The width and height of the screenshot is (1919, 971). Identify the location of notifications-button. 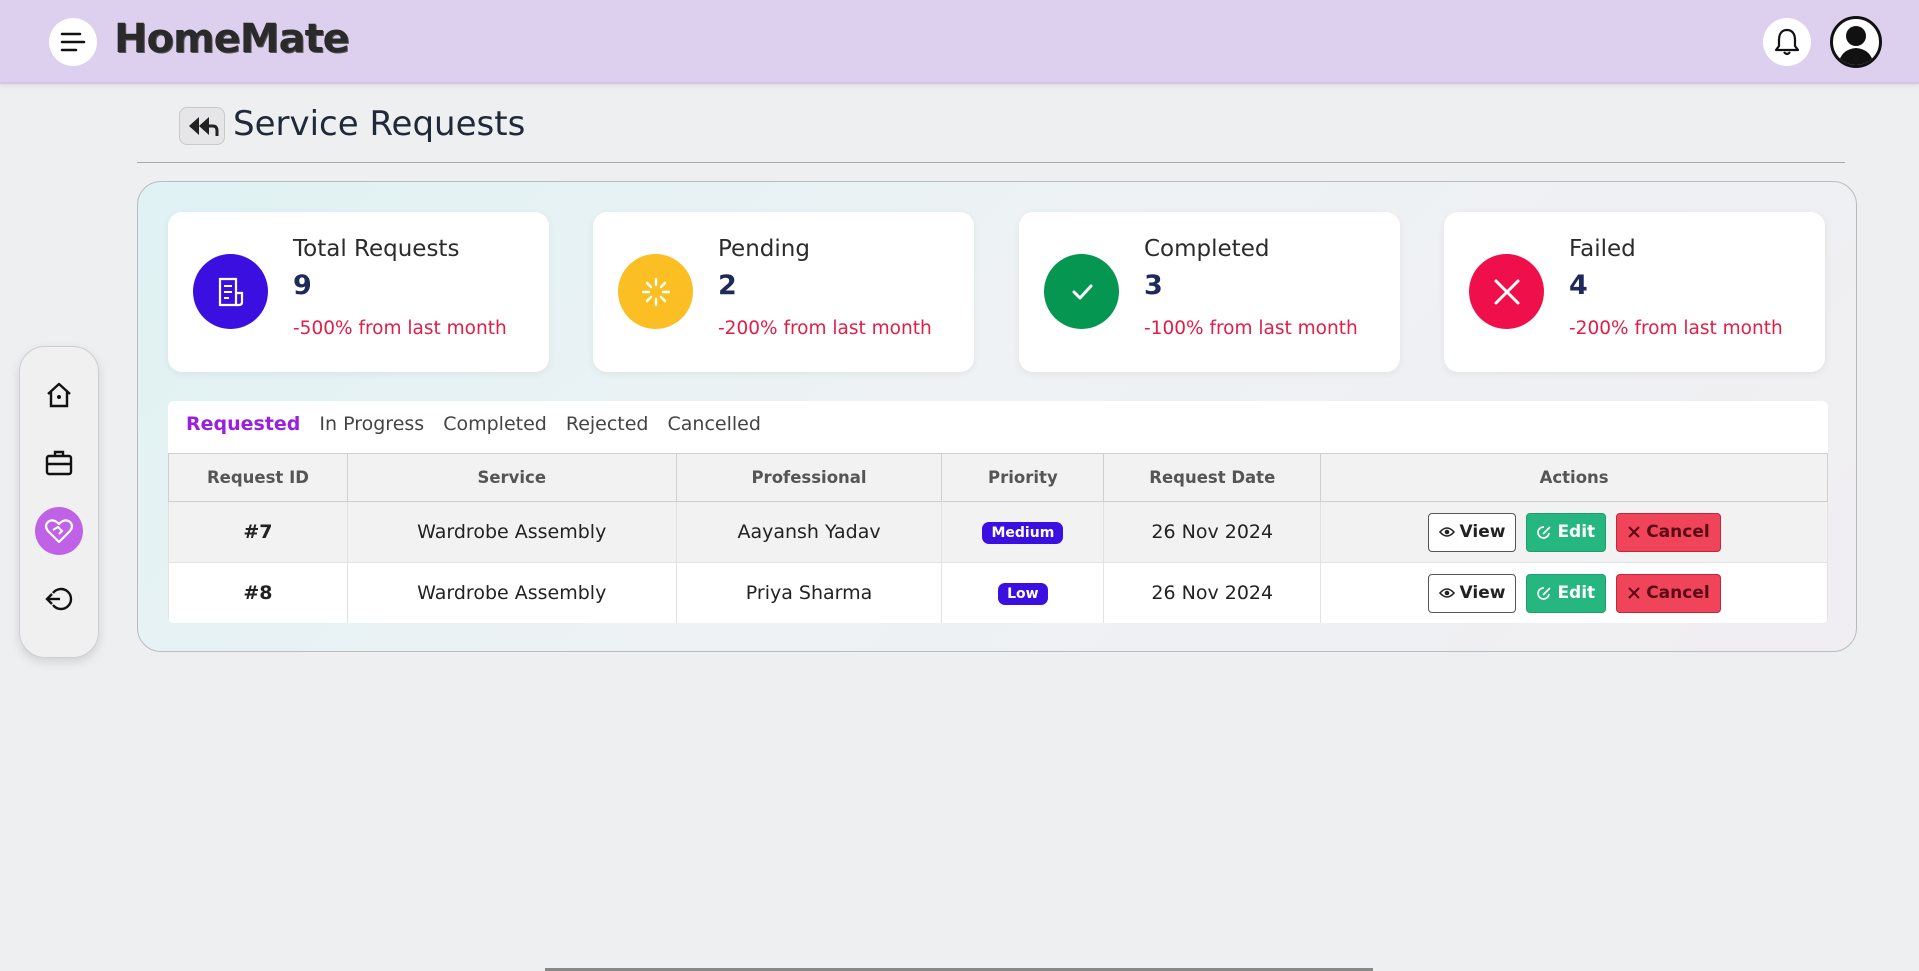
(1787, 42).